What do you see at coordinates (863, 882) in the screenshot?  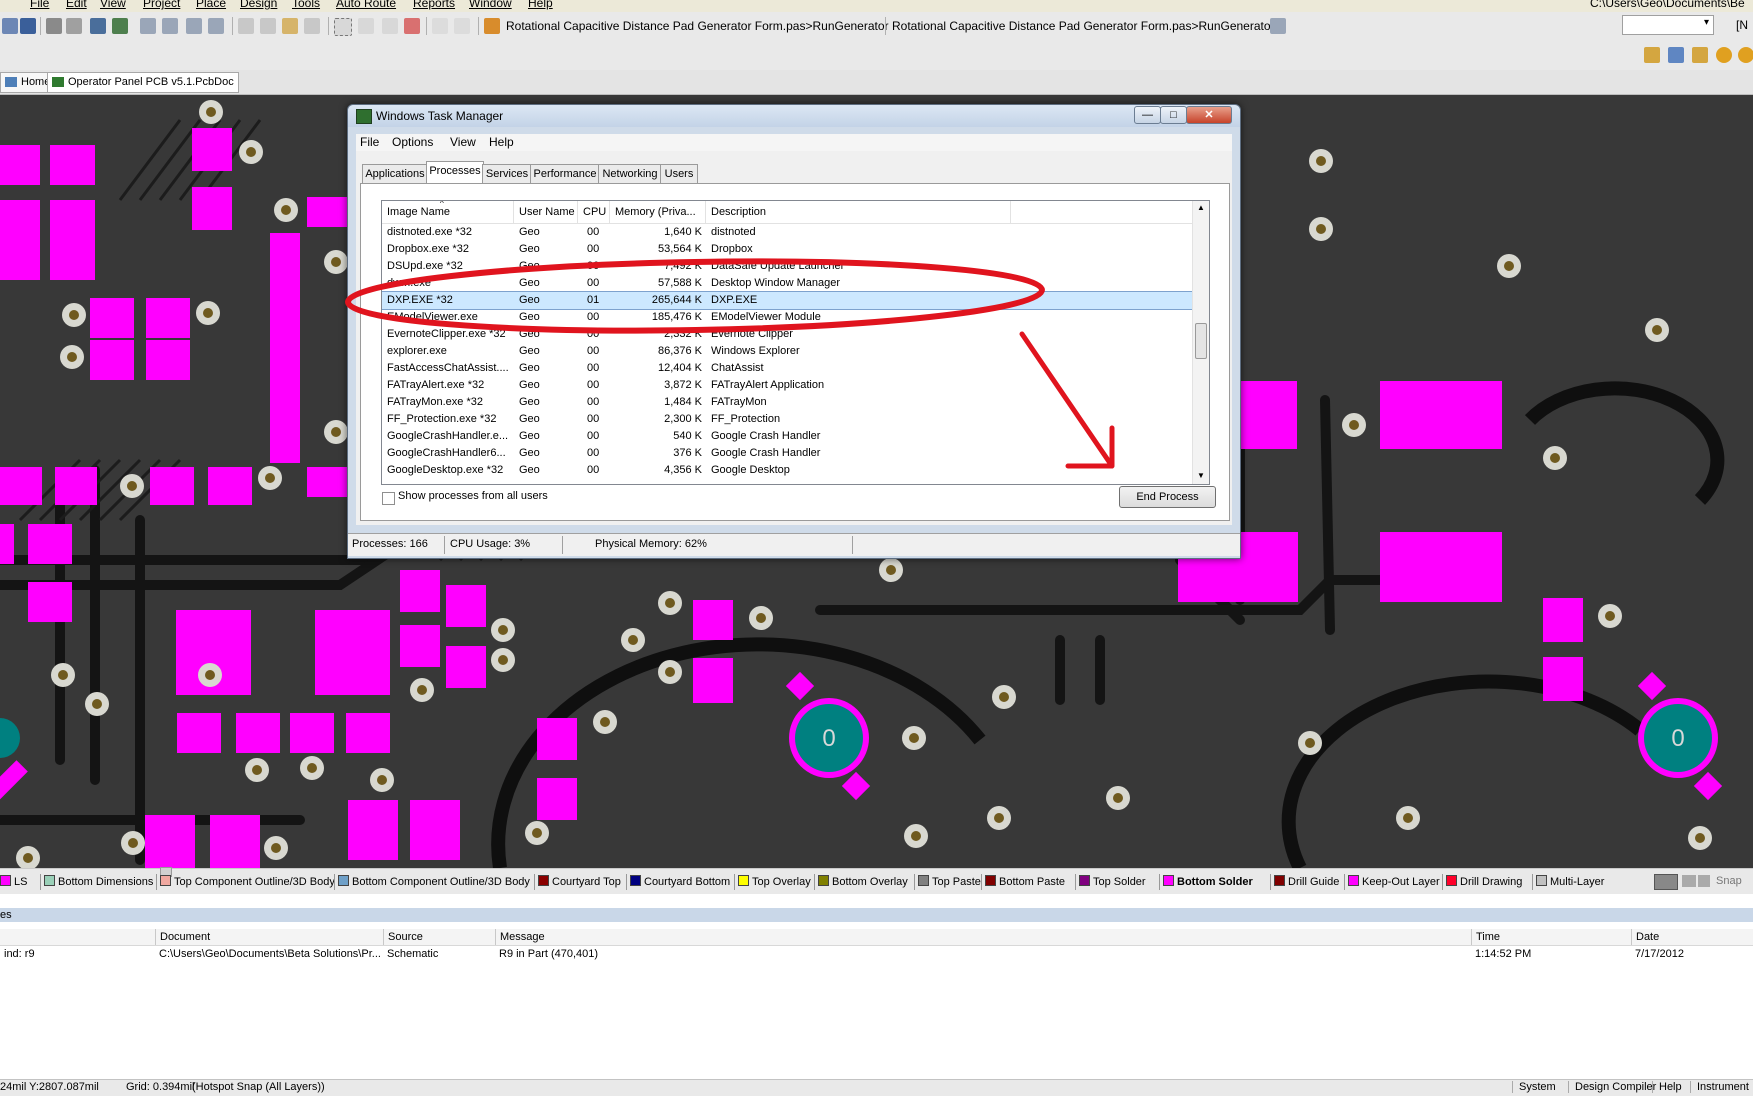 I see `layer-tab: Bottom Overlay` at bounding box center [863, 882].